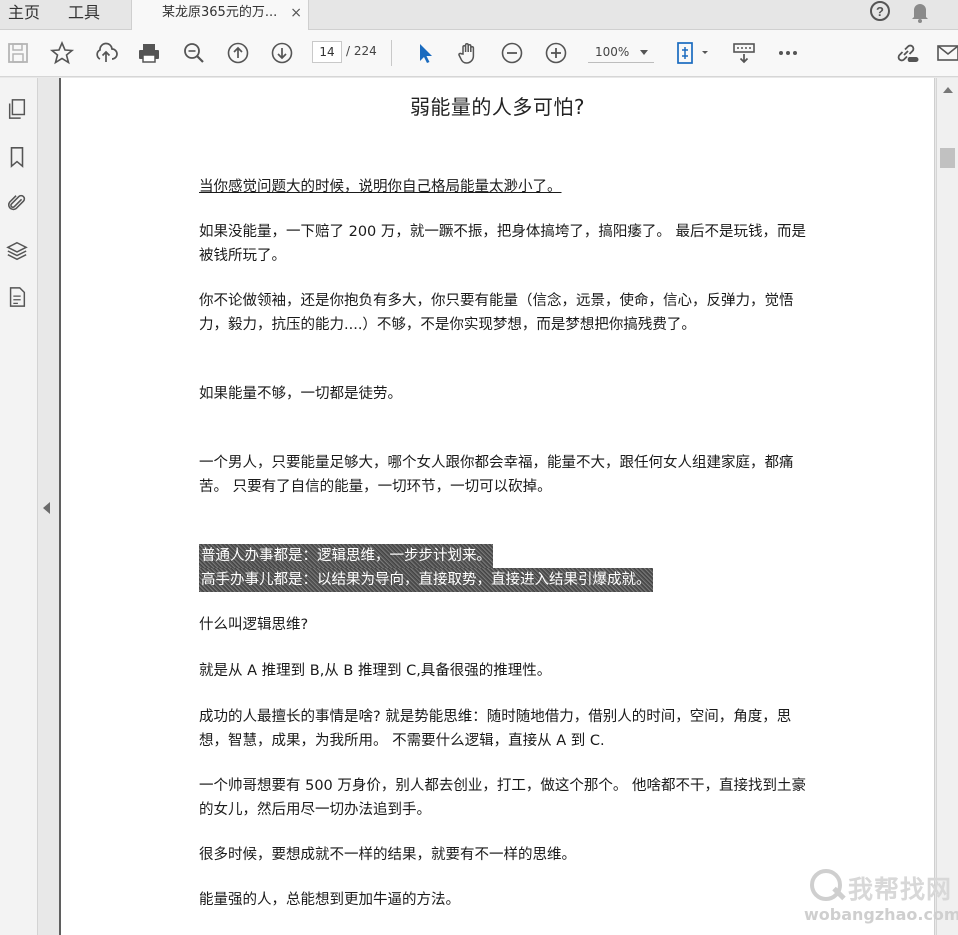 The image size is (958, 935). Describe the element at coordinates (946, 53) in the screenshot. I see `mail-icon` at that location.